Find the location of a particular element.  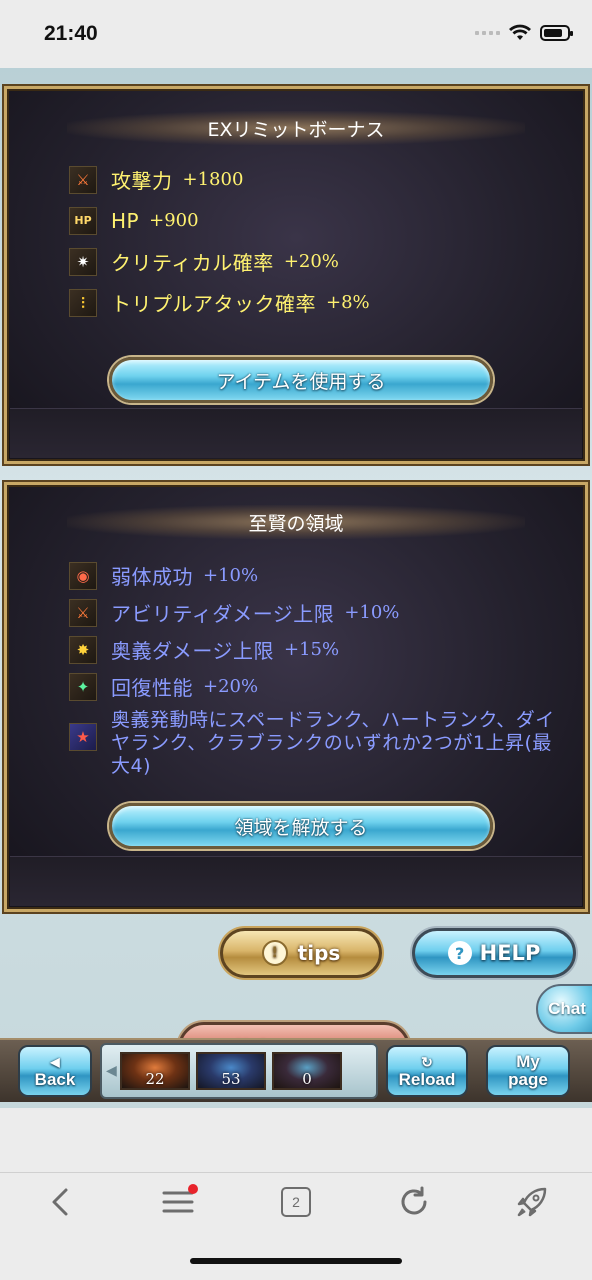

bonus-row-ability-damage-cap: ⚔ アビリティダメージ上限 +10% is located at coordinates (317, 612).